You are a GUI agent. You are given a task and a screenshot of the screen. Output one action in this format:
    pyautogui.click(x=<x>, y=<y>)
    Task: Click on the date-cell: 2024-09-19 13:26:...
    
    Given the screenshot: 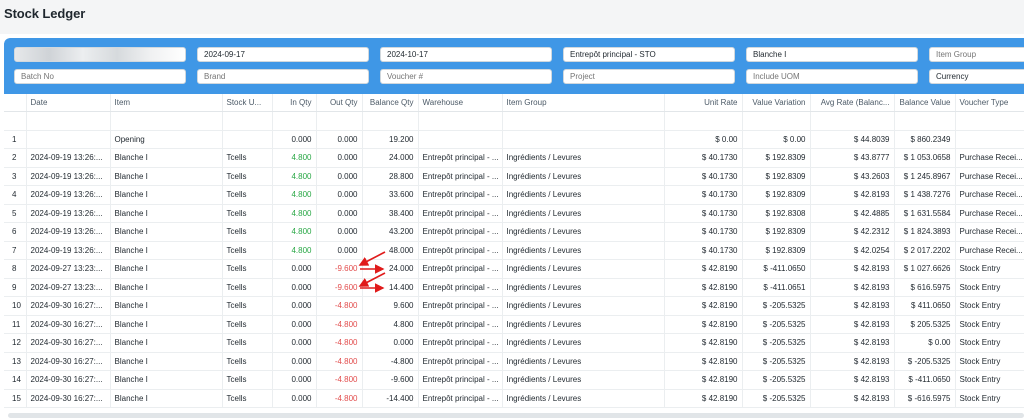 What is the action you would take?
    pyautogui.click(x=68, y=232)
    